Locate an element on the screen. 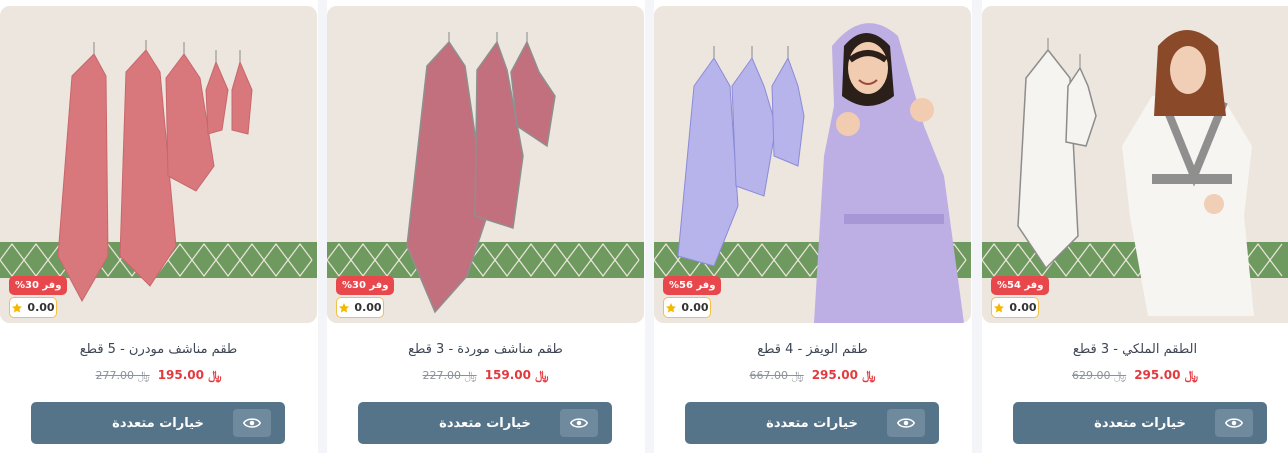  original-price: ﷼ 667.00 is located at coordinates (777, 376).